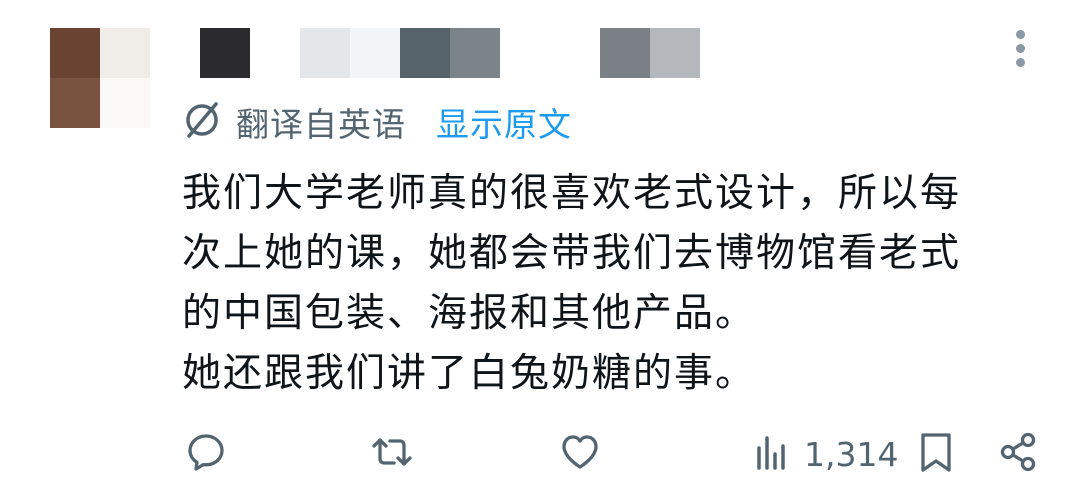 The width and height of the screenshot is (1080, 480). I want to click on speech-bubble-icon, so click(206, 454).